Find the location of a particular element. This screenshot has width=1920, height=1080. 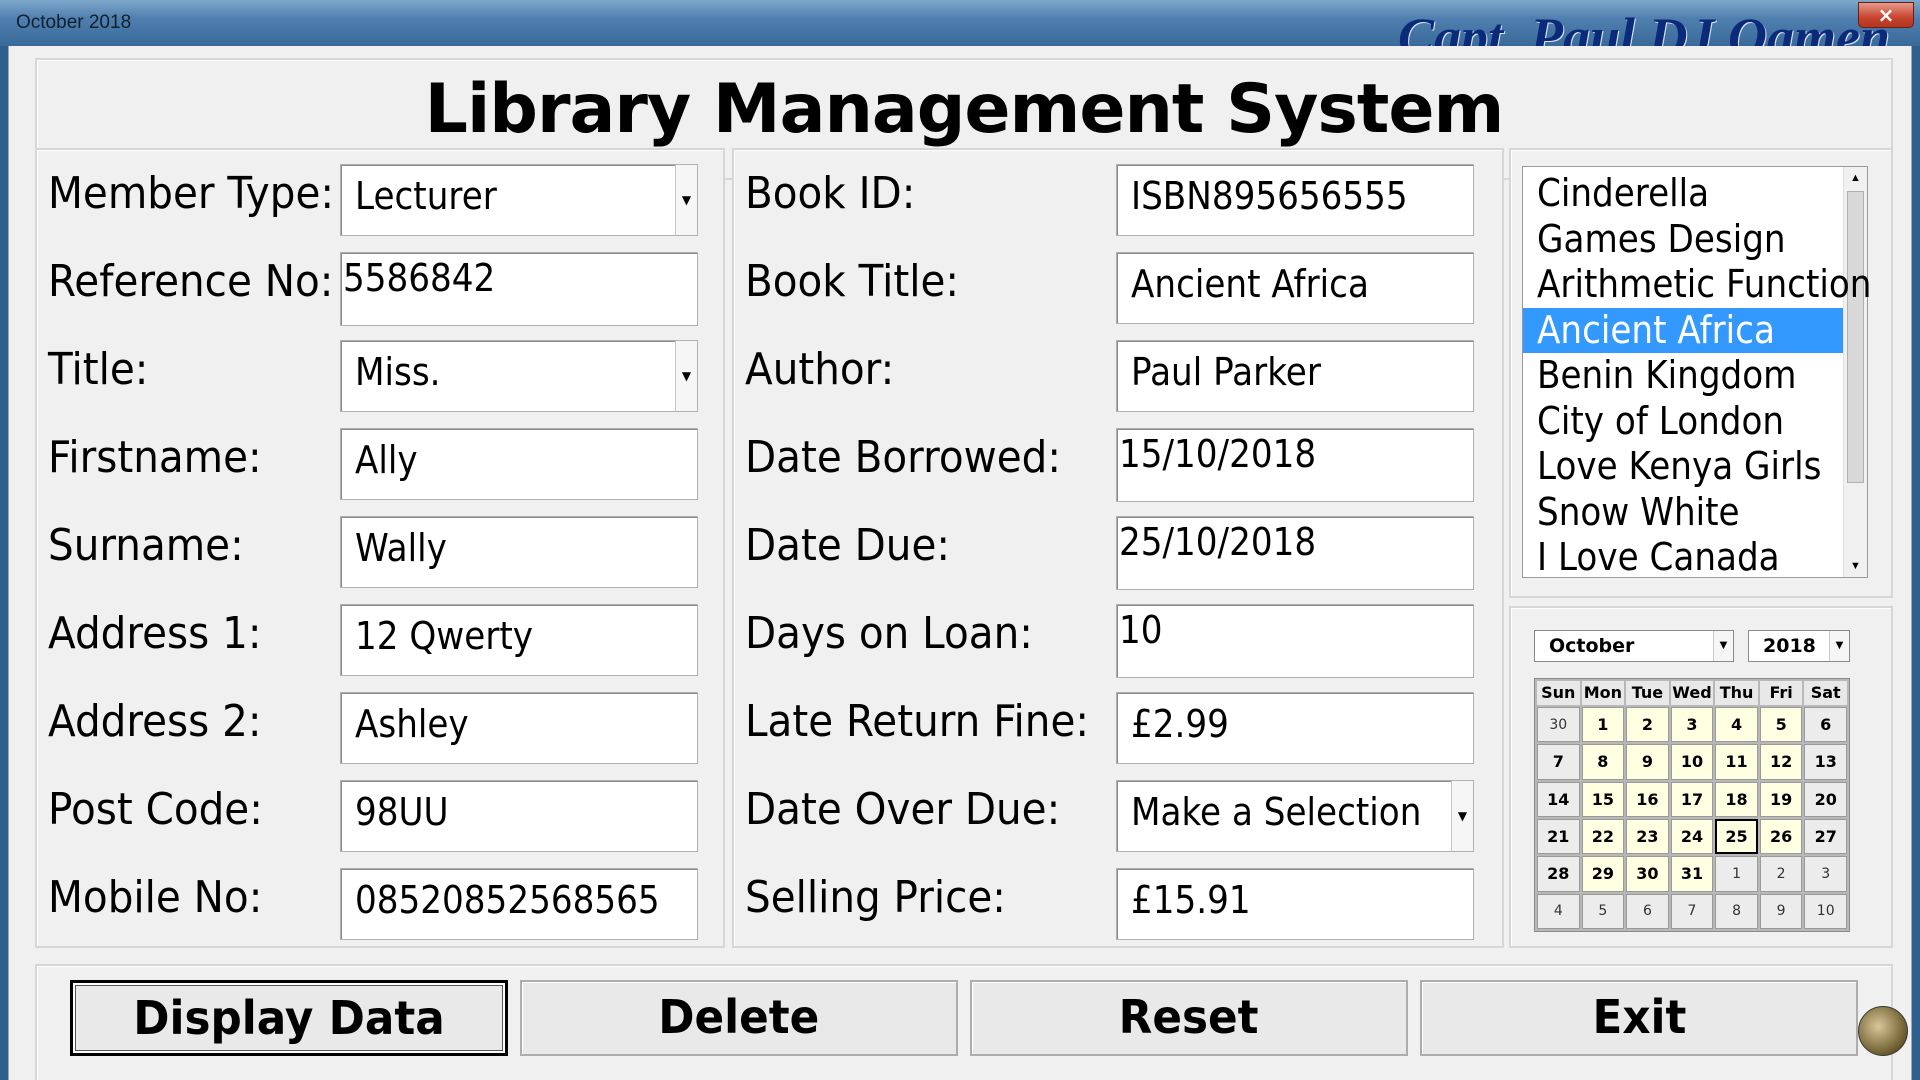

calendar-weekday-header: Thu is located at coordinates (1736, 693).